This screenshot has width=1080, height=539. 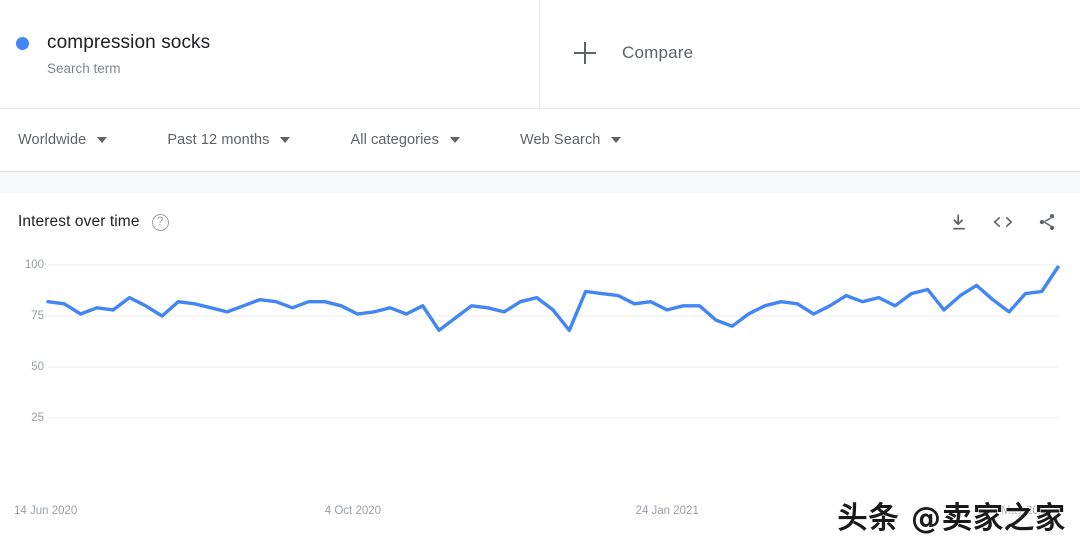 I want to click on filter-category-label: All categories, so click(x=394, y=140).